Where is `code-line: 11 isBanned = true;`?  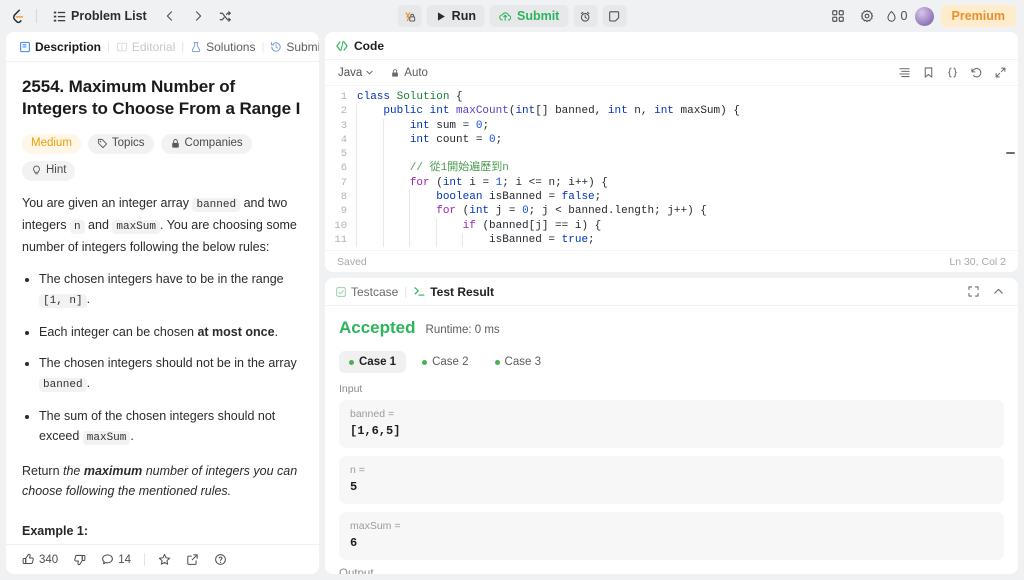
code-line: 11 isBanned = true; is located at coordinates (671, 240).